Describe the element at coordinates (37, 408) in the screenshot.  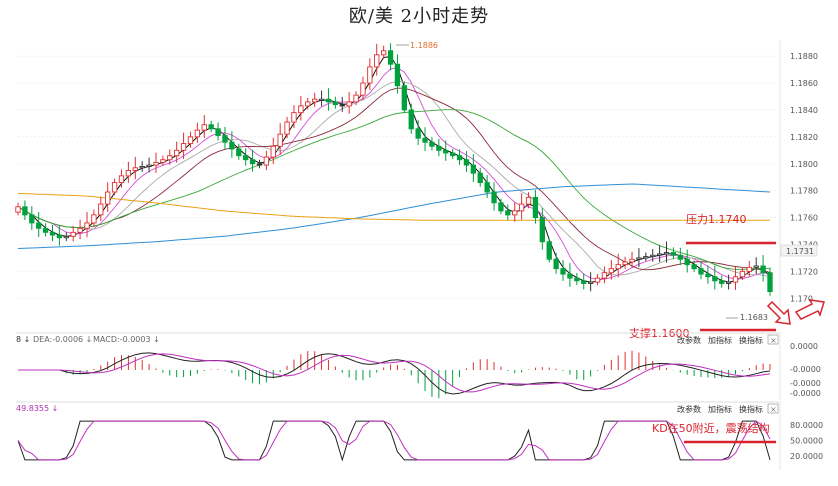
I see `kd-header: 49.8355 ↓` at that location.